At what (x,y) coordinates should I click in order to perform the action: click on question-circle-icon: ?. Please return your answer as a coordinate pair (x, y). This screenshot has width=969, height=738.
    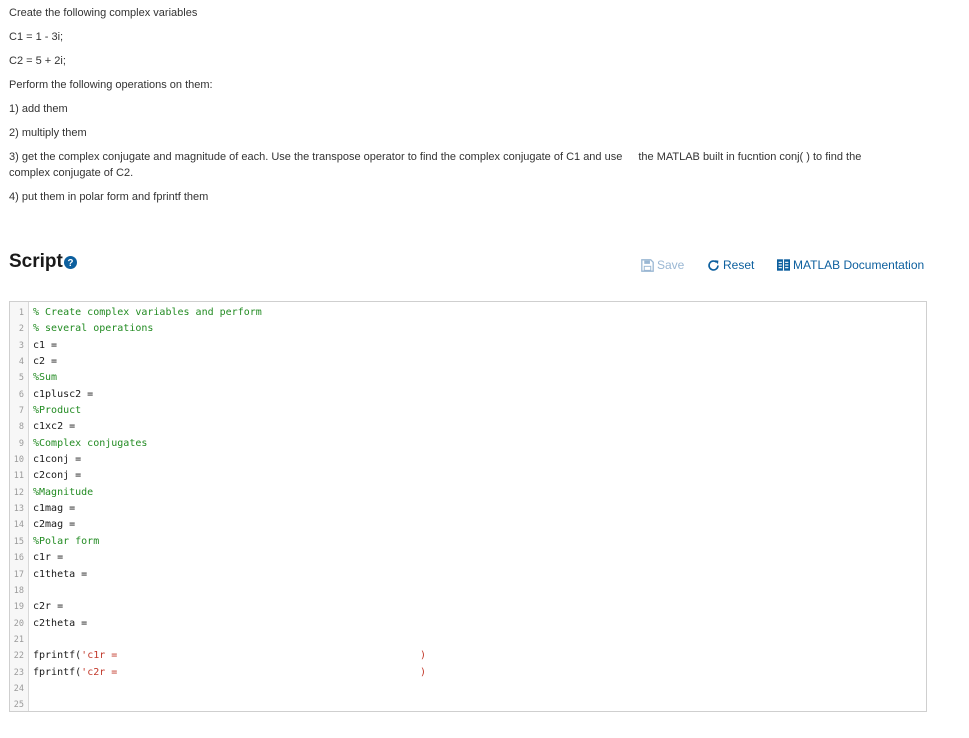
    Looking at the image, I should click on (70, 262).